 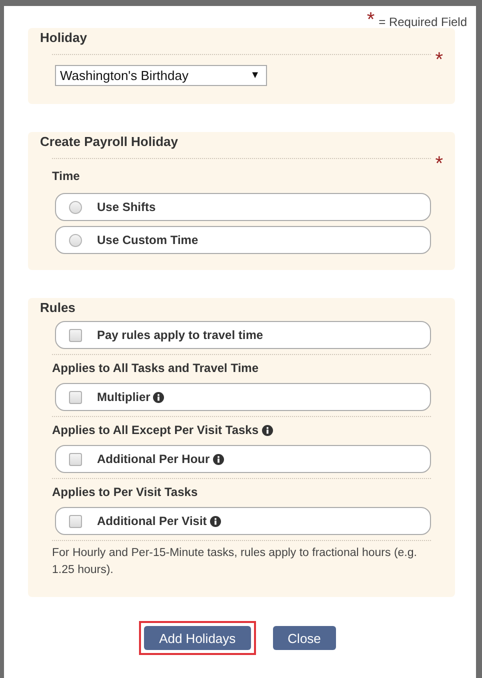 I want to click on section-title: Create Payroll Holiday, so click(x=109, y=141).